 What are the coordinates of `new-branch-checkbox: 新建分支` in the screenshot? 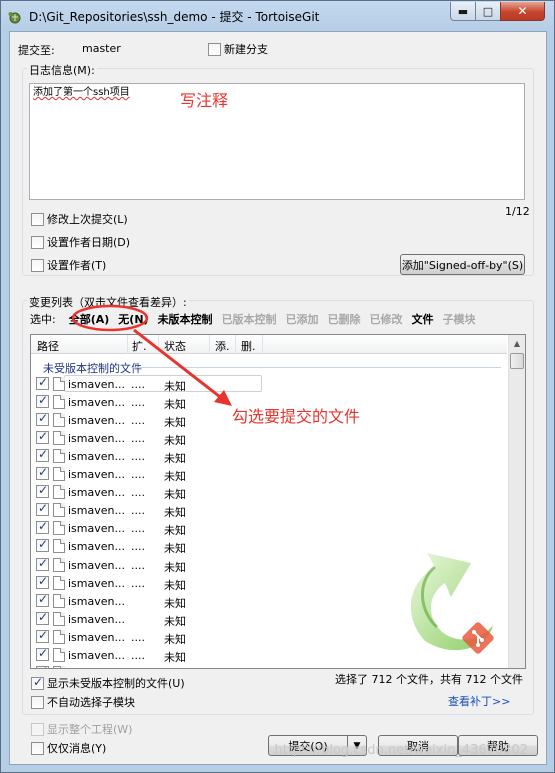 It's located at (238, 49).